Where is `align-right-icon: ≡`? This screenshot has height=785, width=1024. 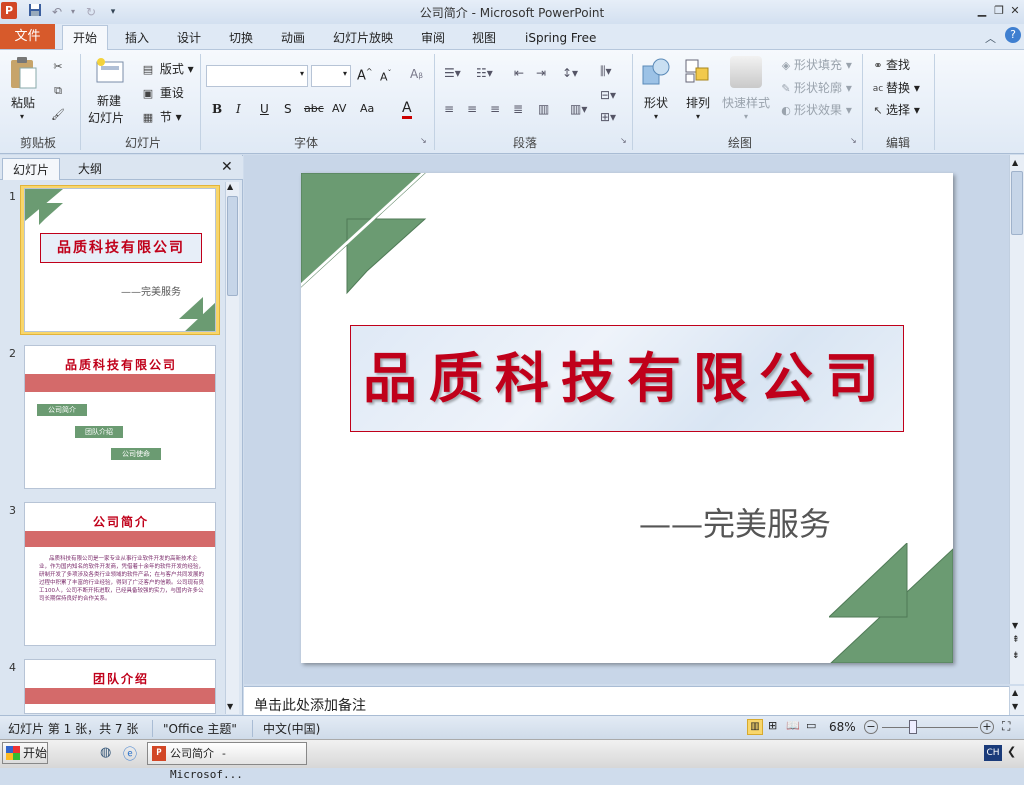 align-right-icon: ≡ is located at coordinates (495, 109).